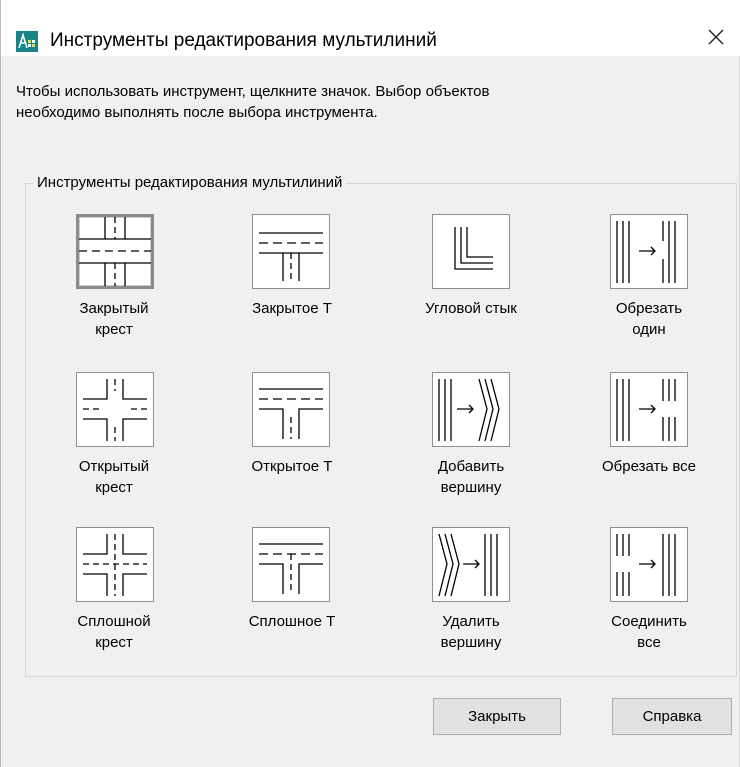  Describe the element at coordinates (114, 632) in the screenshot. I see `tool-label: Сплошной крест` at that location.